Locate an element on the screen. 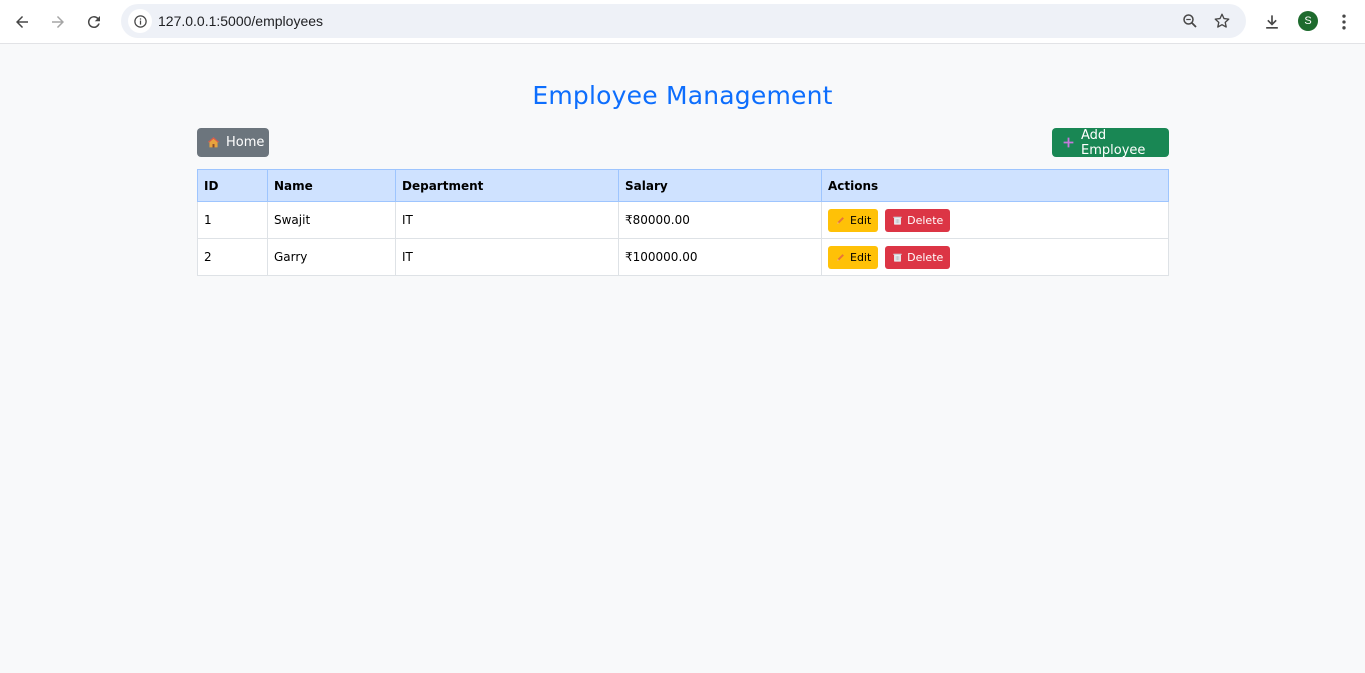 The height and width of the screenshot is (673, 1365). reload-icon is located at coordinates (93, 22).